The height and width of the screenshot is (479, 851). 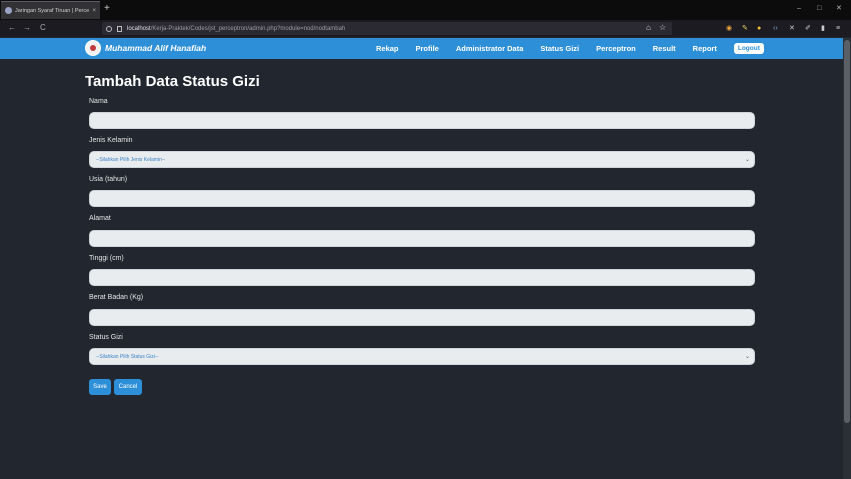 I want to click on logo-icon, so click(x=93, y=48).